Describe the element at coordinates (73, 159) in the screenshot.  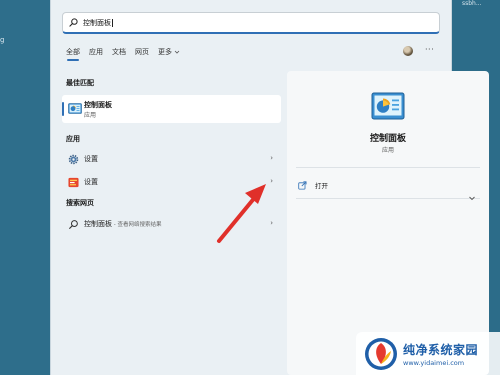
I see `settings-gear-icon` at that location.